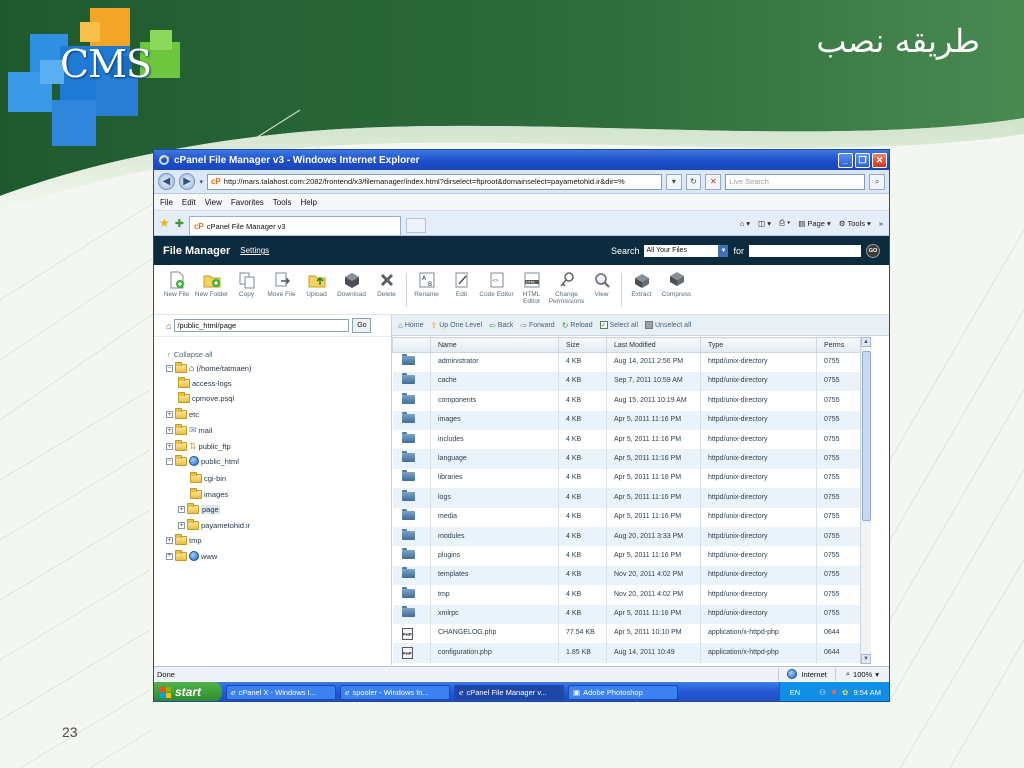 The image size is (1024, 768). What do you see at coordinates (501, 325) in the screenshot?
I see `nav-back-button: ⇦ Back` at bounding box center [501, 325].